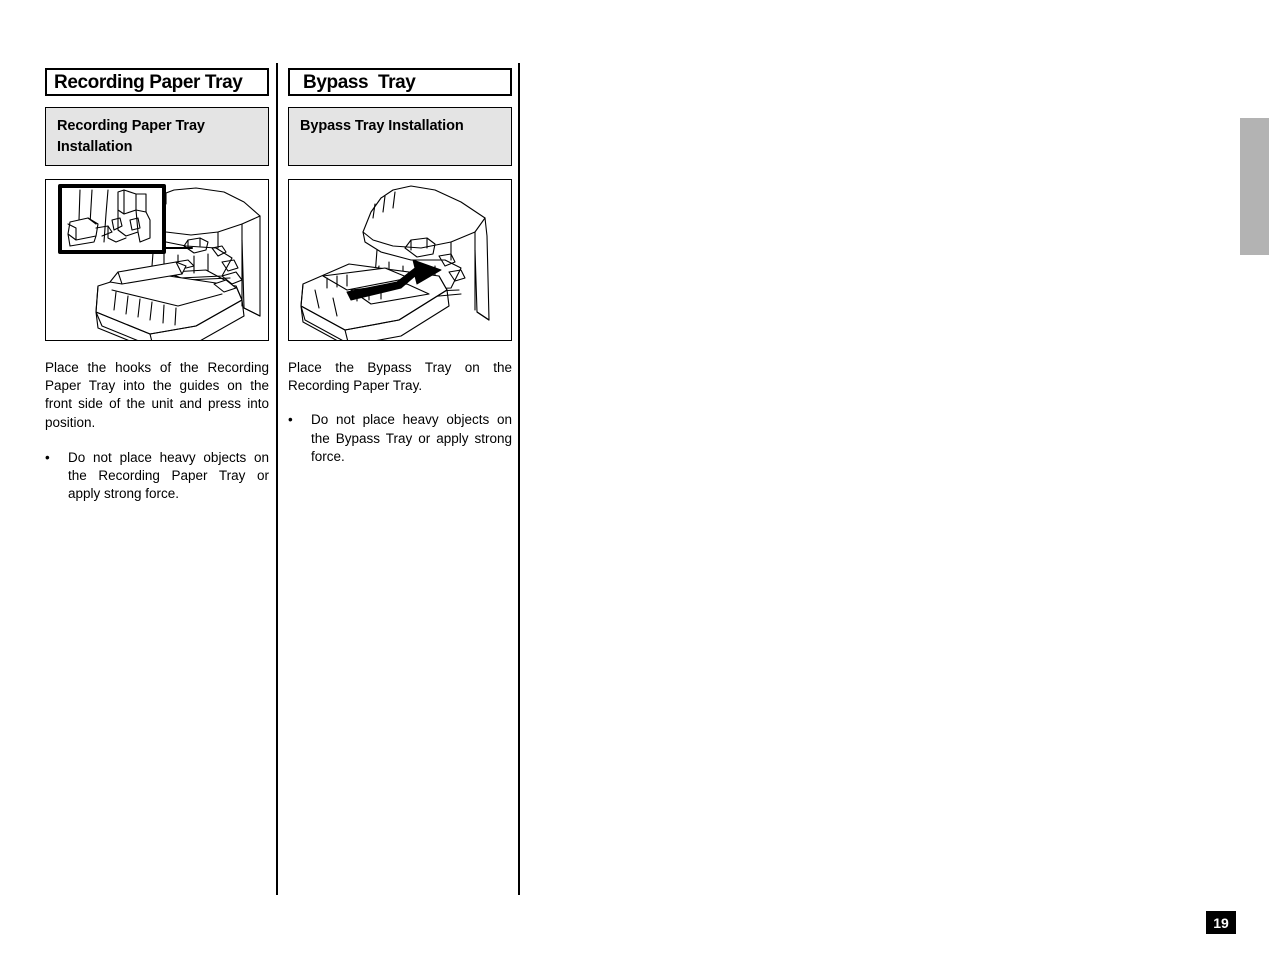 The height and width of the screenshot is (954, 1269). Describe the element at coordinates (382, 126) in the screenshot. I see `subsection-heading: Bypass Tray Installation` at that location.